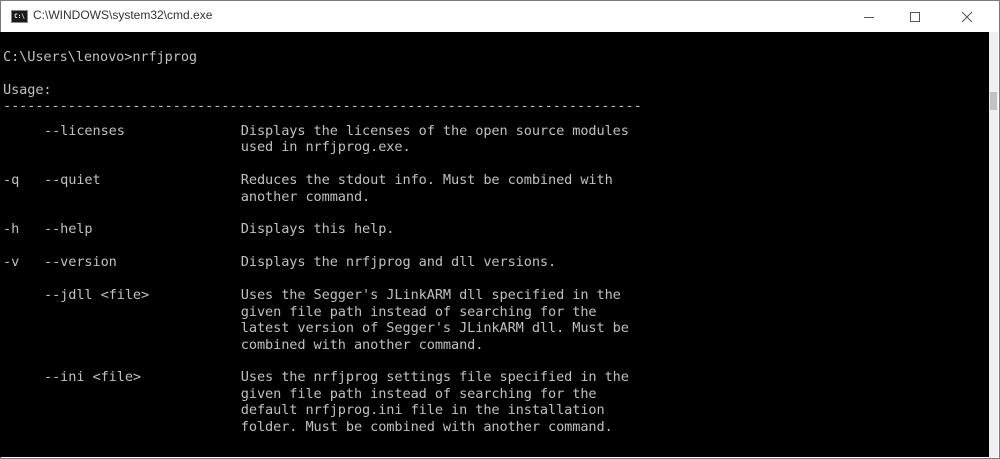  What do you see at coordinates (11, 180) in the screenshot?
I see `option-short-flag: -q` at bounding box center [11, 180].